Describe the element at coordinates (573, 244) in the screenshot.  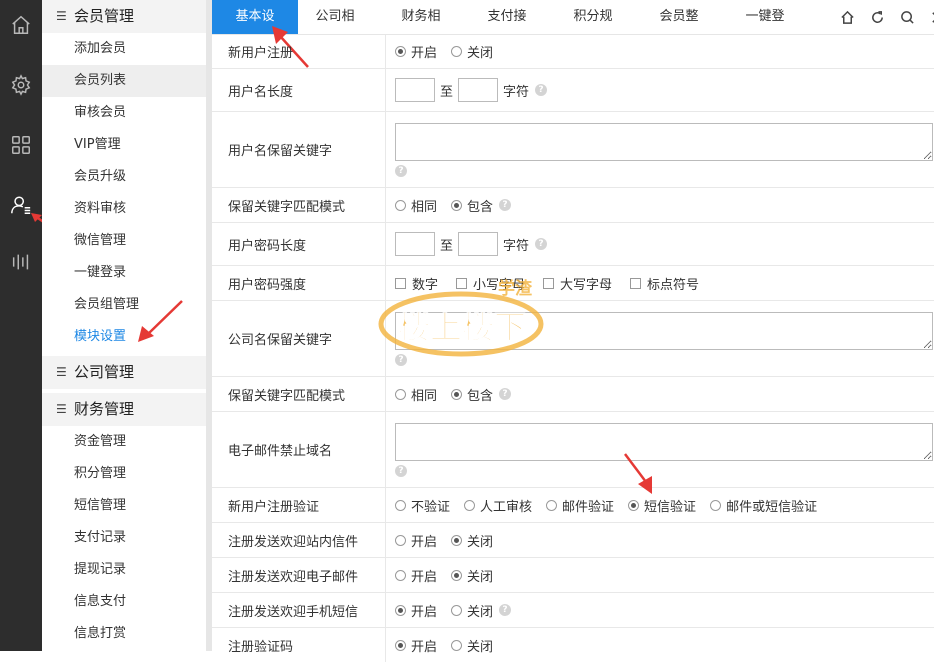
I see `form-row: 用户密码长度 至 字符 ?` at that location.